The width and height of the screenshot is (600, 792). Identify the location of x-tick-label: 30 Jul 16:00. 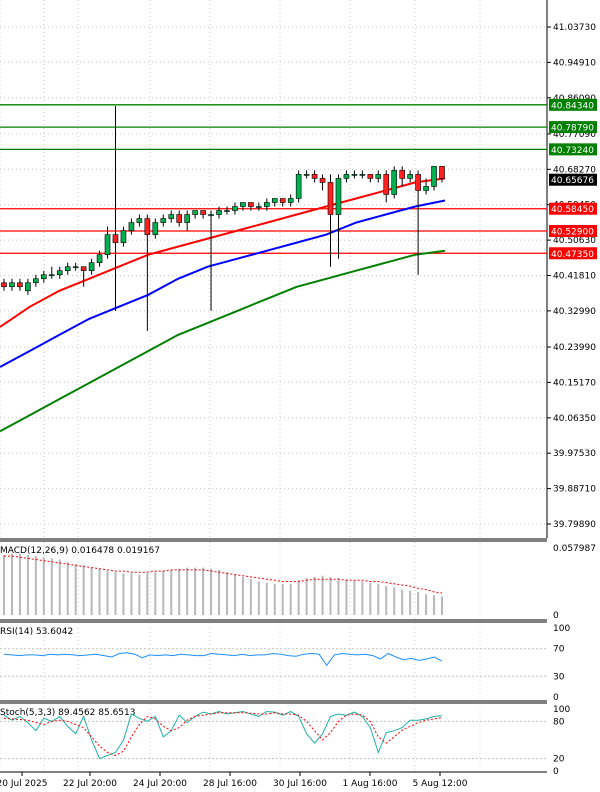
(300, 783).